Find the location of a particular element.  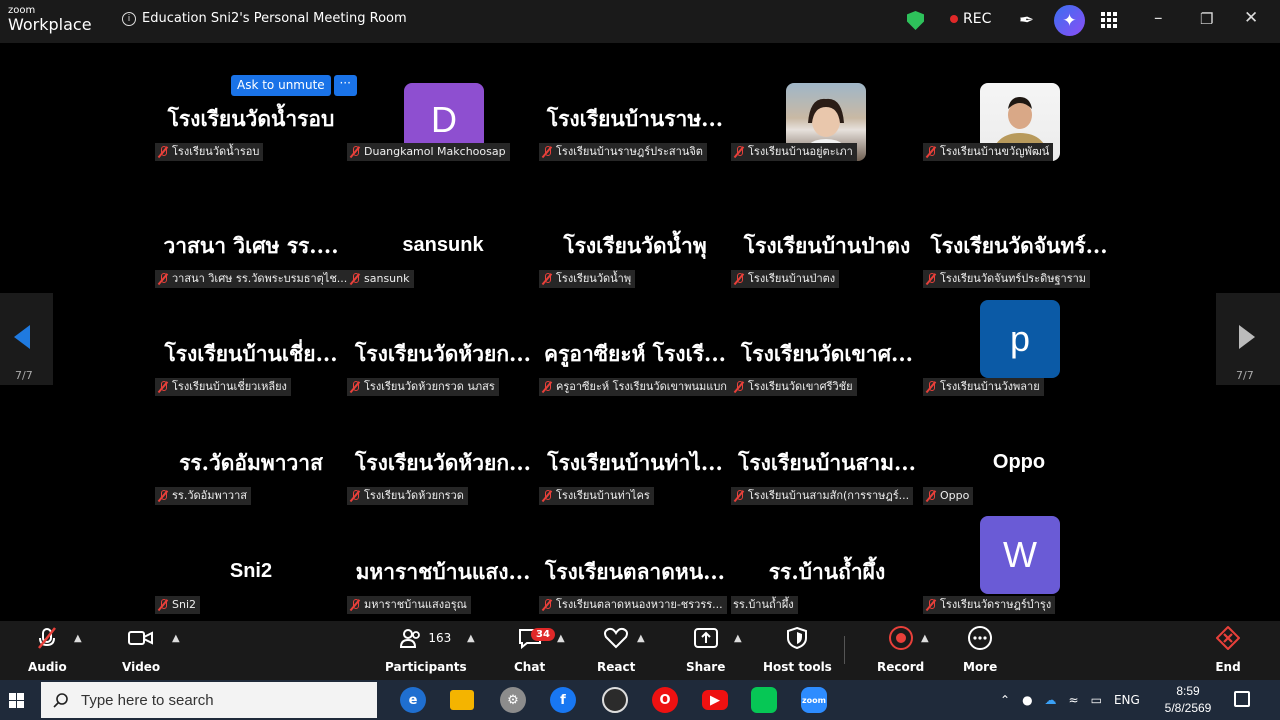

close-icon: ✕ is located at coordinates (1251, 18).